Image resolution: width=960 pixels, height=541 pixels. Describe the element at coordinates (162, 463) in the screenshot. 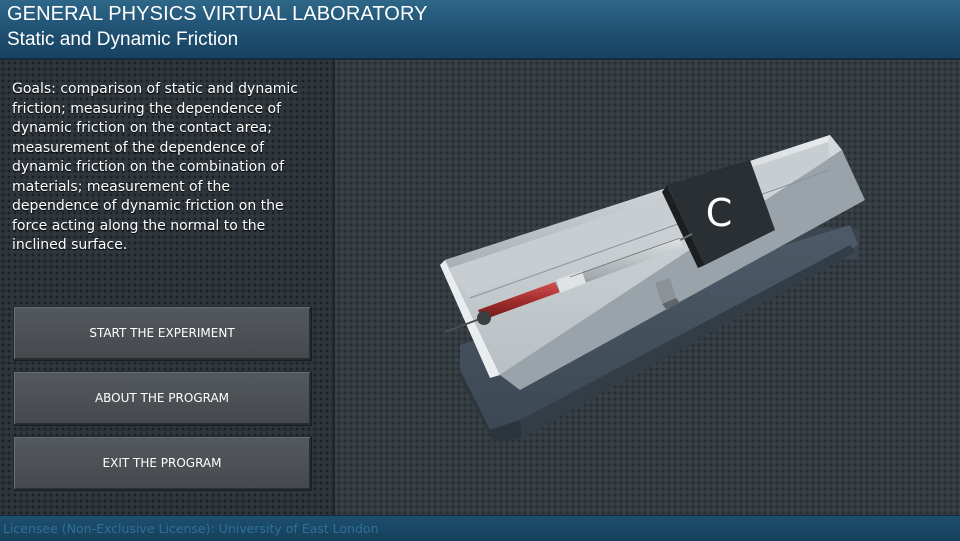

I see `exit-program-button: EXIT THE PROGRAM` at that location.